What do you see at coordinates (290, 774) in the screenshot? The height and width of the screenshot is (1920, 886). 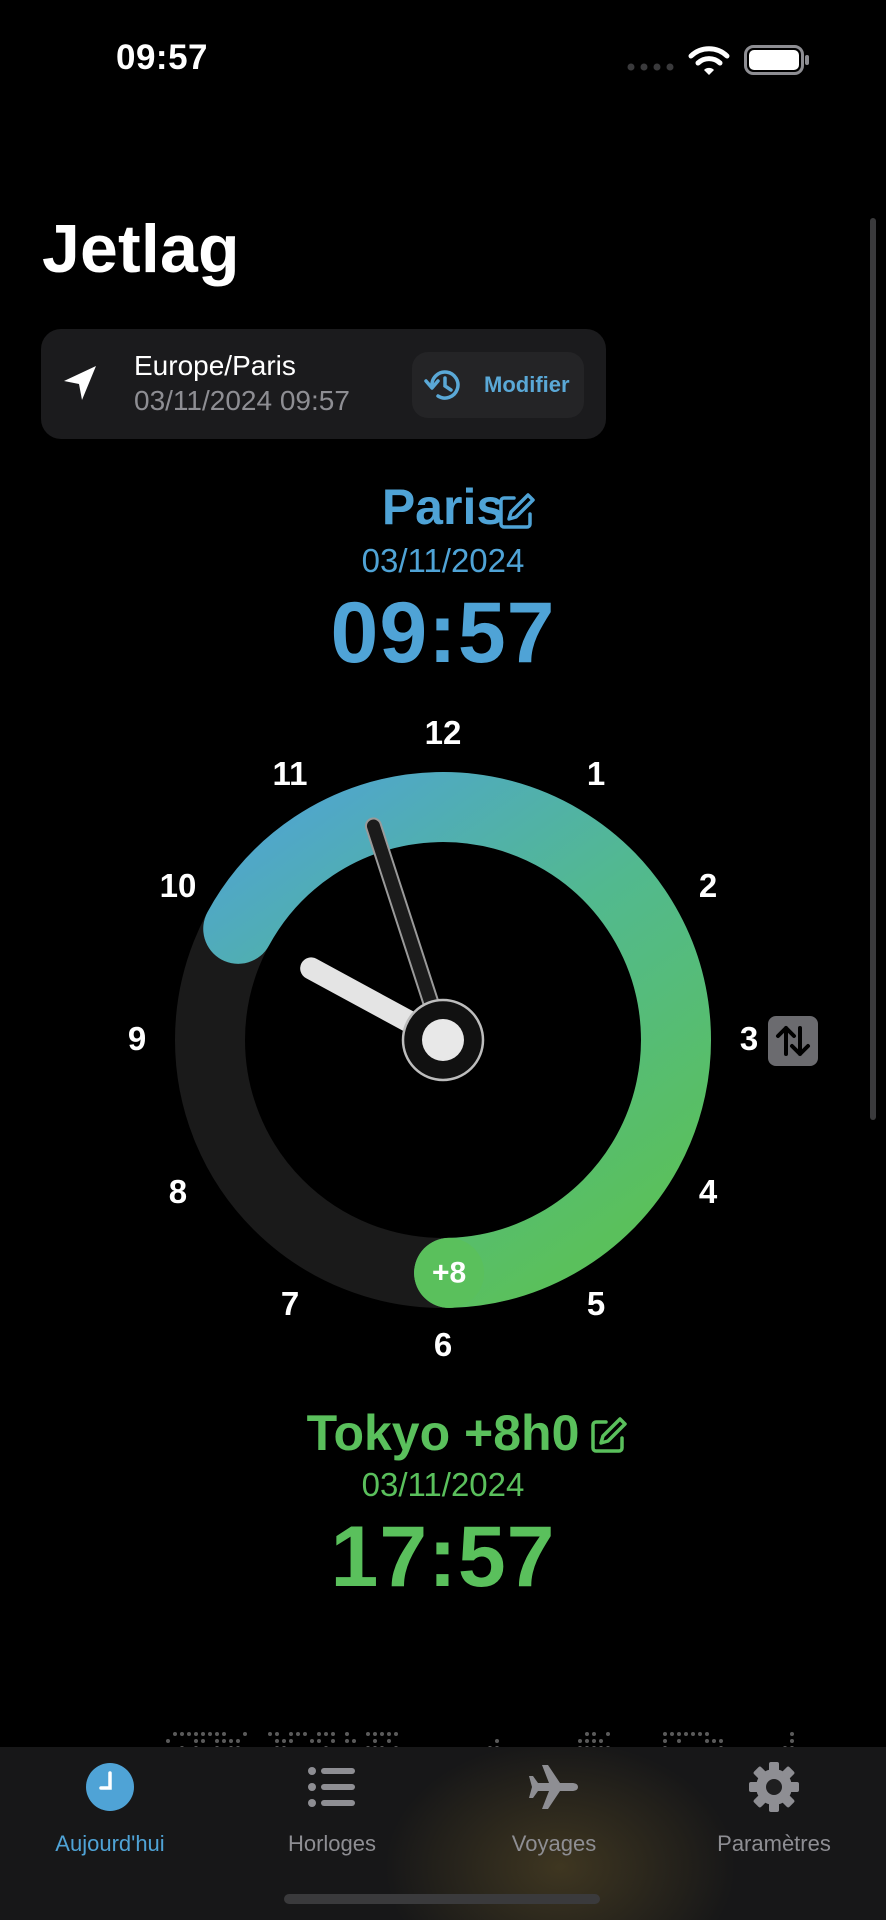 I see `clock-number-11: 11` at bounding box center [290, 774].